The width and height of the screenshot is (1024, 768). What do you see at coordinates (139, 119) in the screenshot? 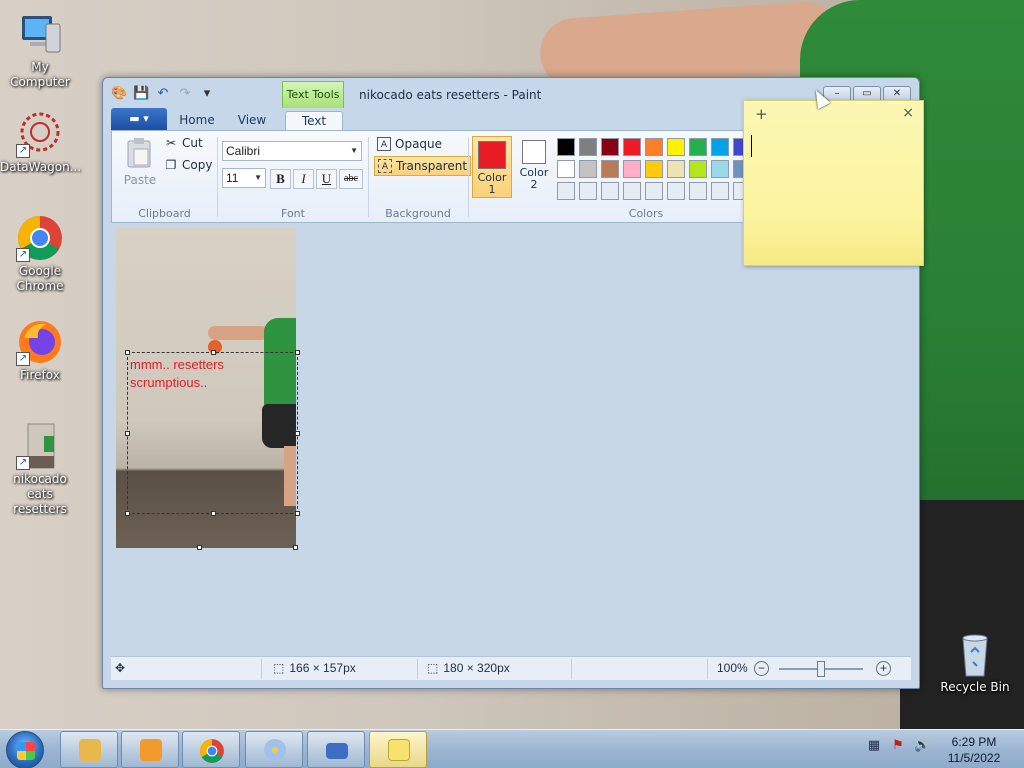
I see `paint-menu-button: ▬ ▾` at bounding box center [139, 119].